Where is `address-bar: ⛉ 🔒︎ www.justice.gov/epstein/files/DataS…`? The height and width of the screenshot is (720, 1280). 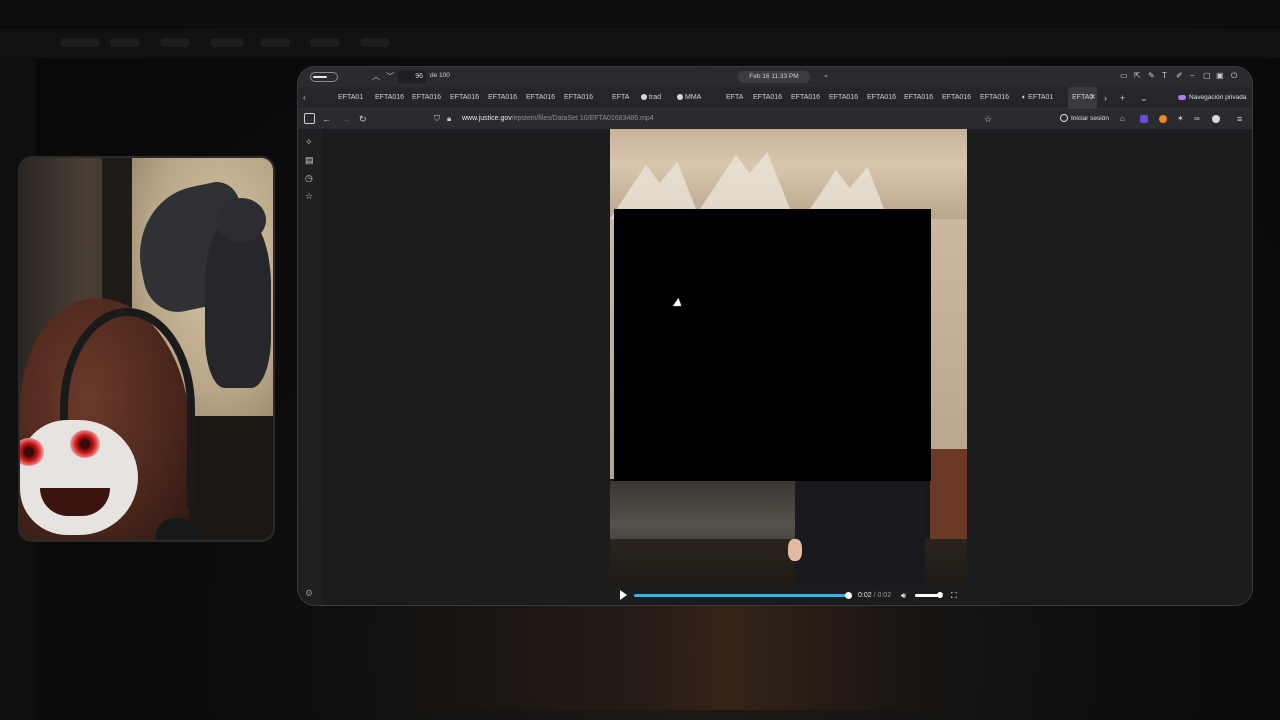
address-bar: ⛉ 🔒︎ www.justice.gov/epstein/files/DataS… is located at coordinates (715, 119).